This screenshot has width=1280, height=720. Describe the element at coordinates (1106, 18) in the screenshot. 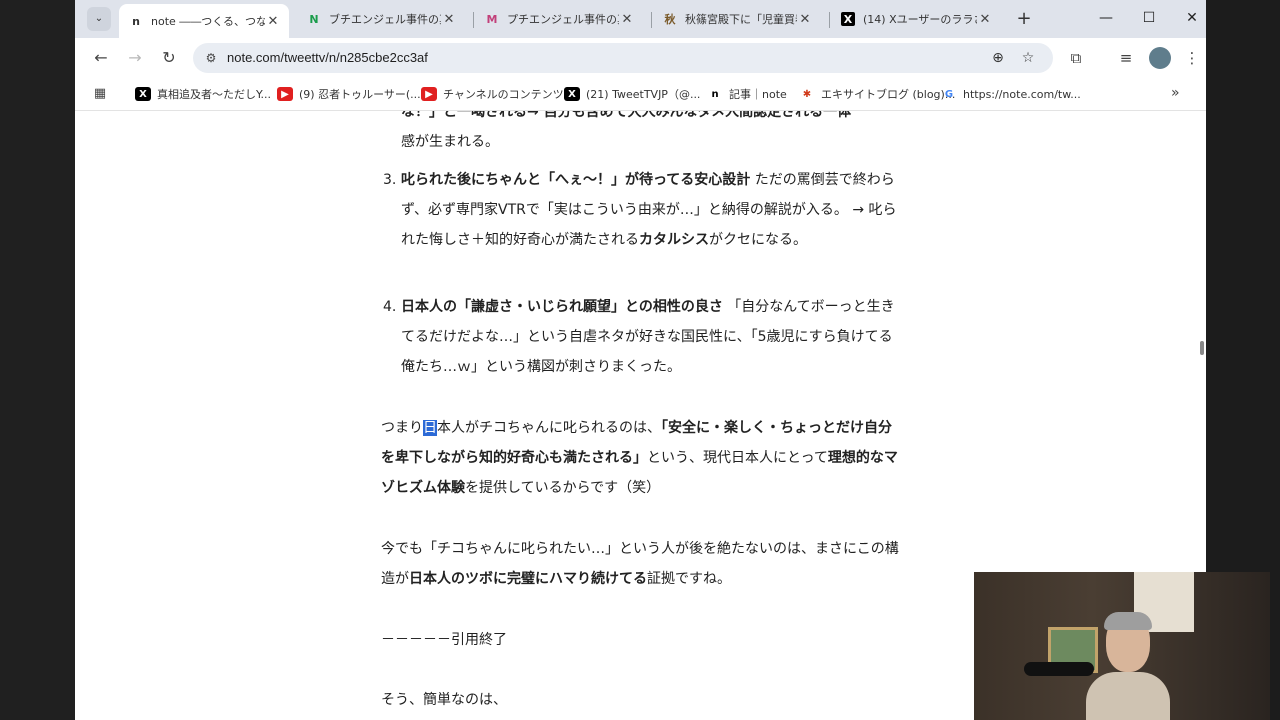

I see `minimize-icon: —` at that location.